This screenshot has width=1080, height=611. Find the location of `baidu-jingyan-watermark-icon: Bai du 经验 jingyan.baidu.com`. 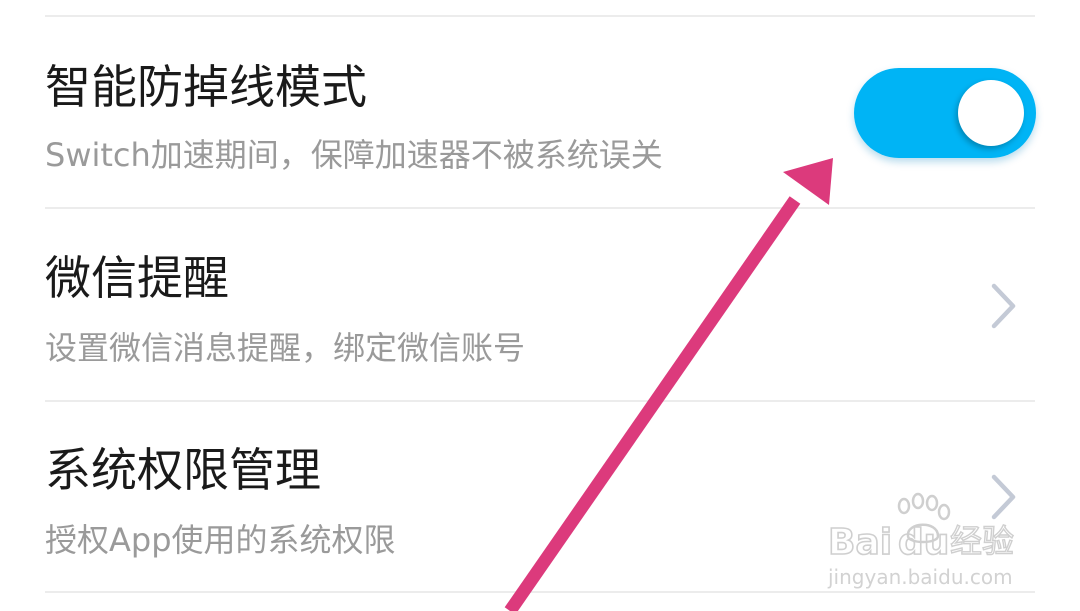

baidu-jingyan-watermark-icon: Bai du 经验 jingyan.baidu.com is located at coordinates (921, 540).